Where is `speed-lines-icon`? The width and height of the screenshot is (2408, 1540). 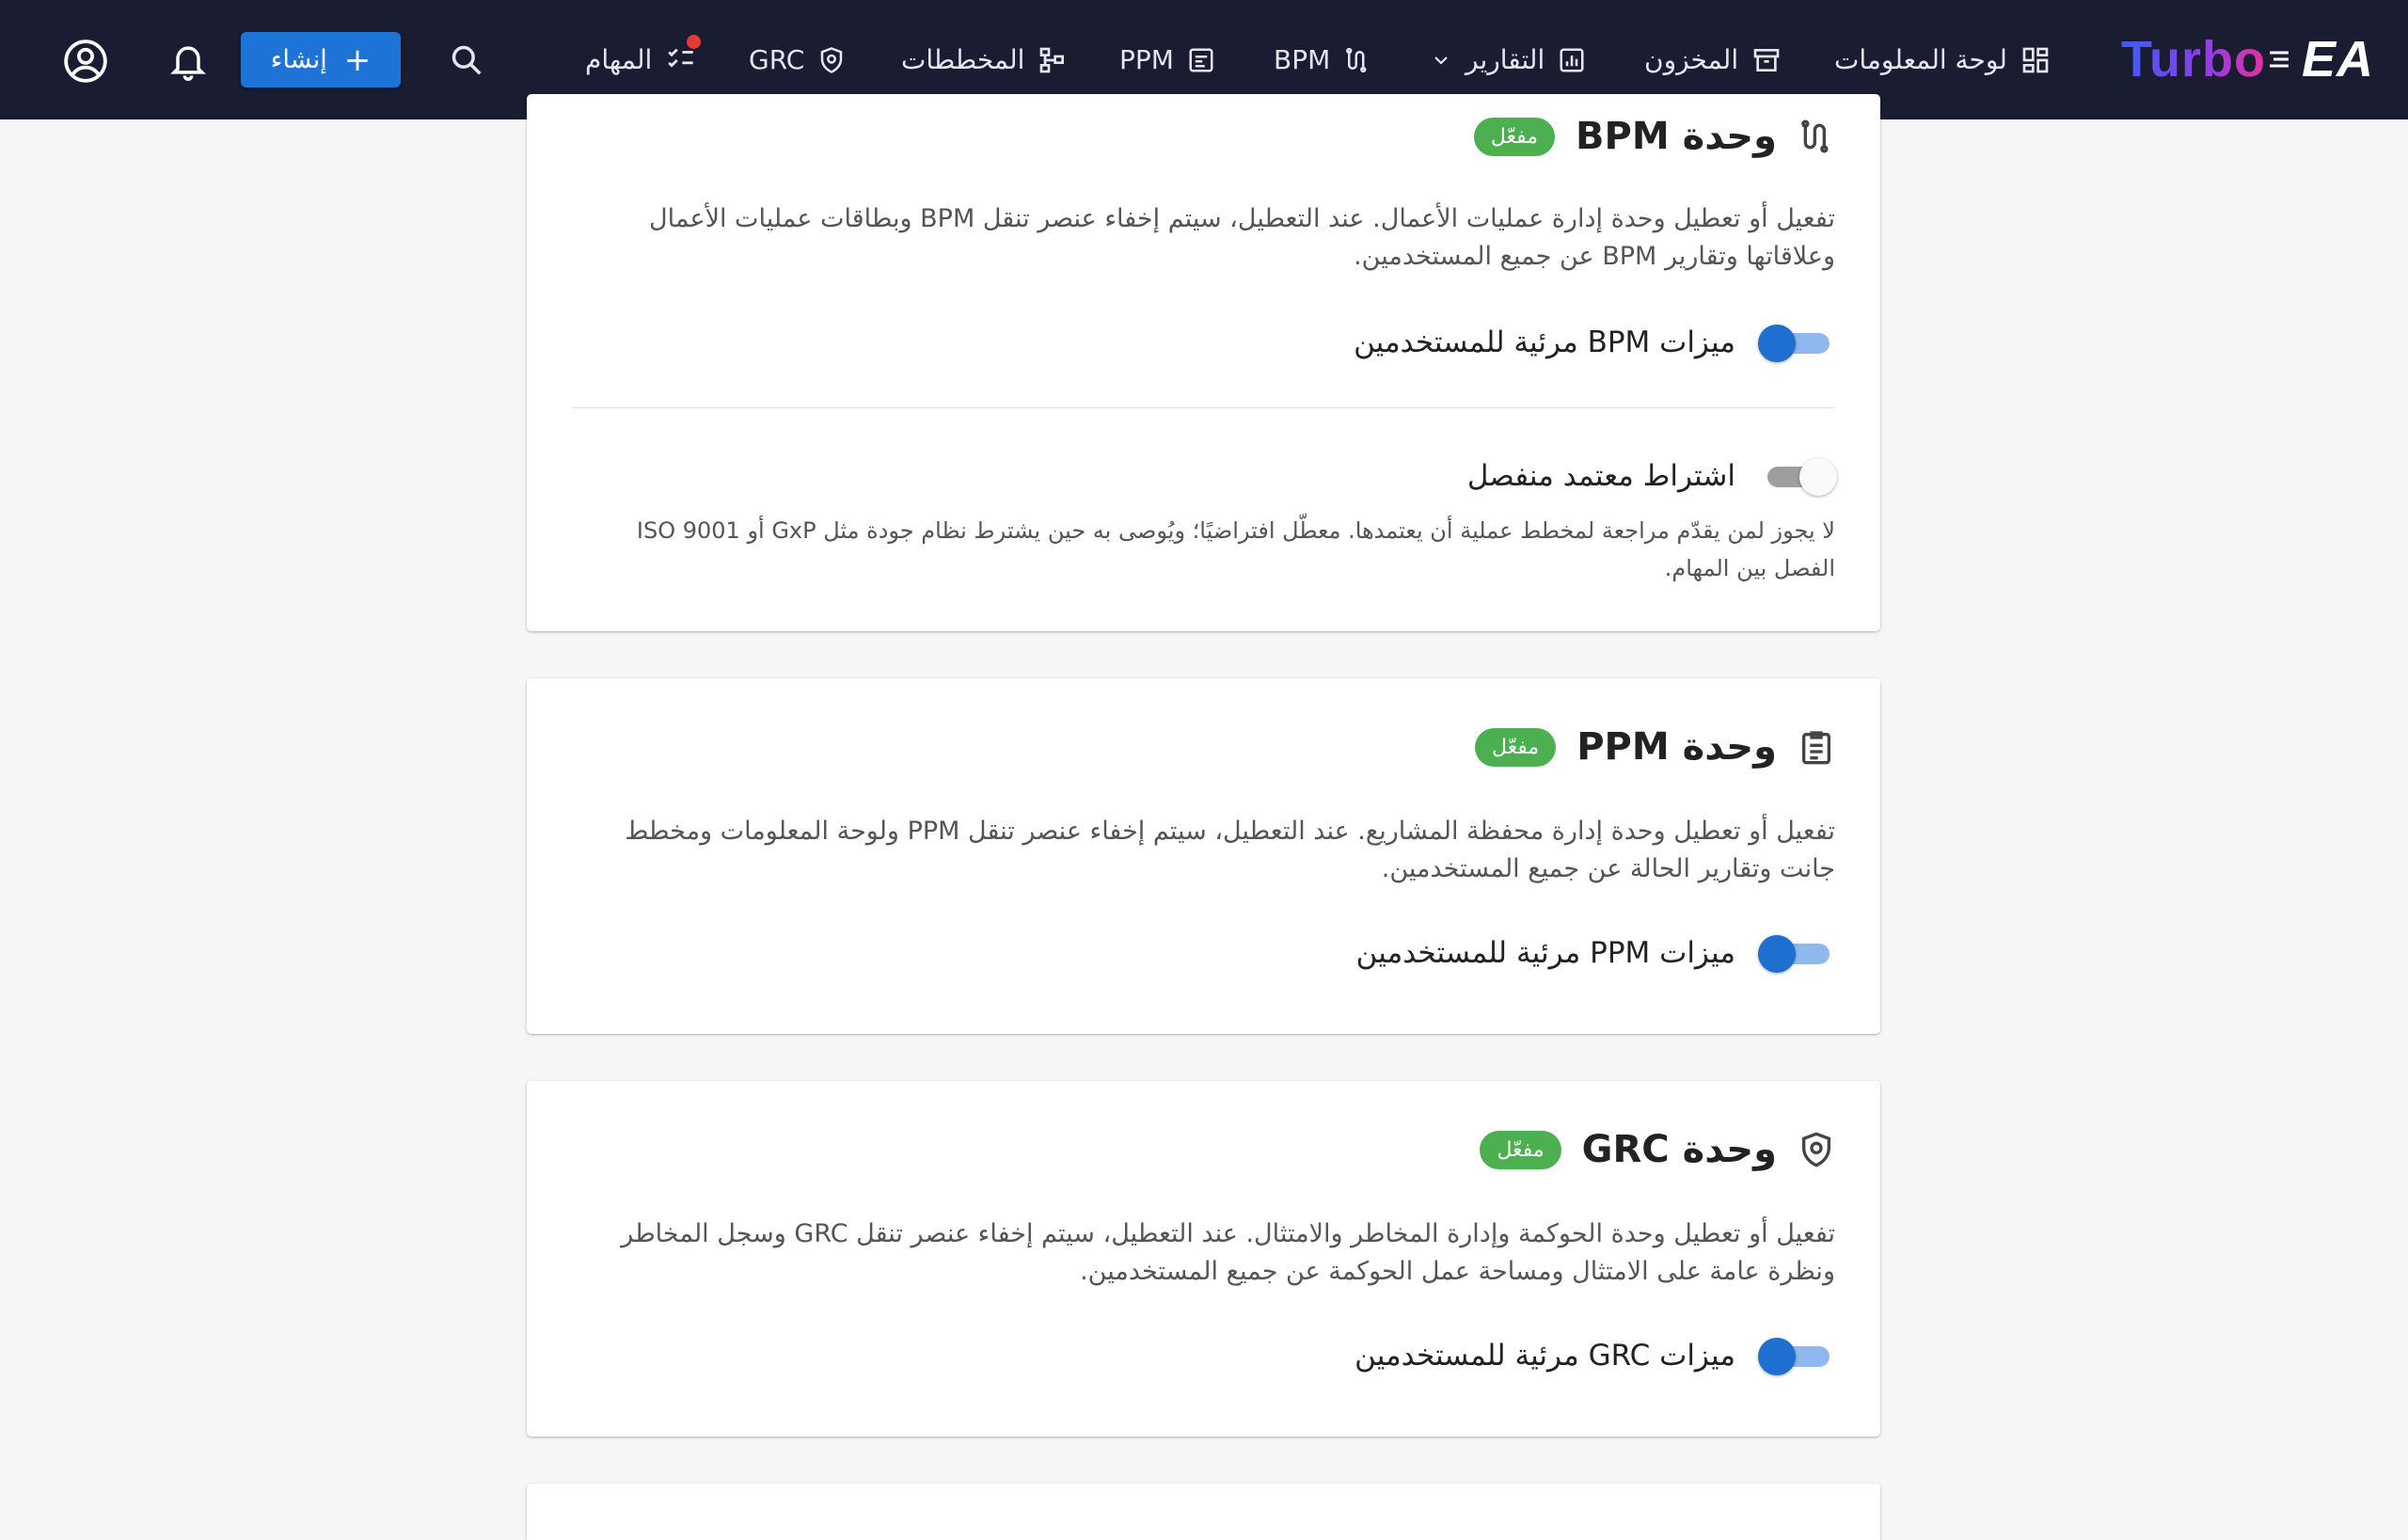 speed-lines-icon is located at coordinates (2279, 59).